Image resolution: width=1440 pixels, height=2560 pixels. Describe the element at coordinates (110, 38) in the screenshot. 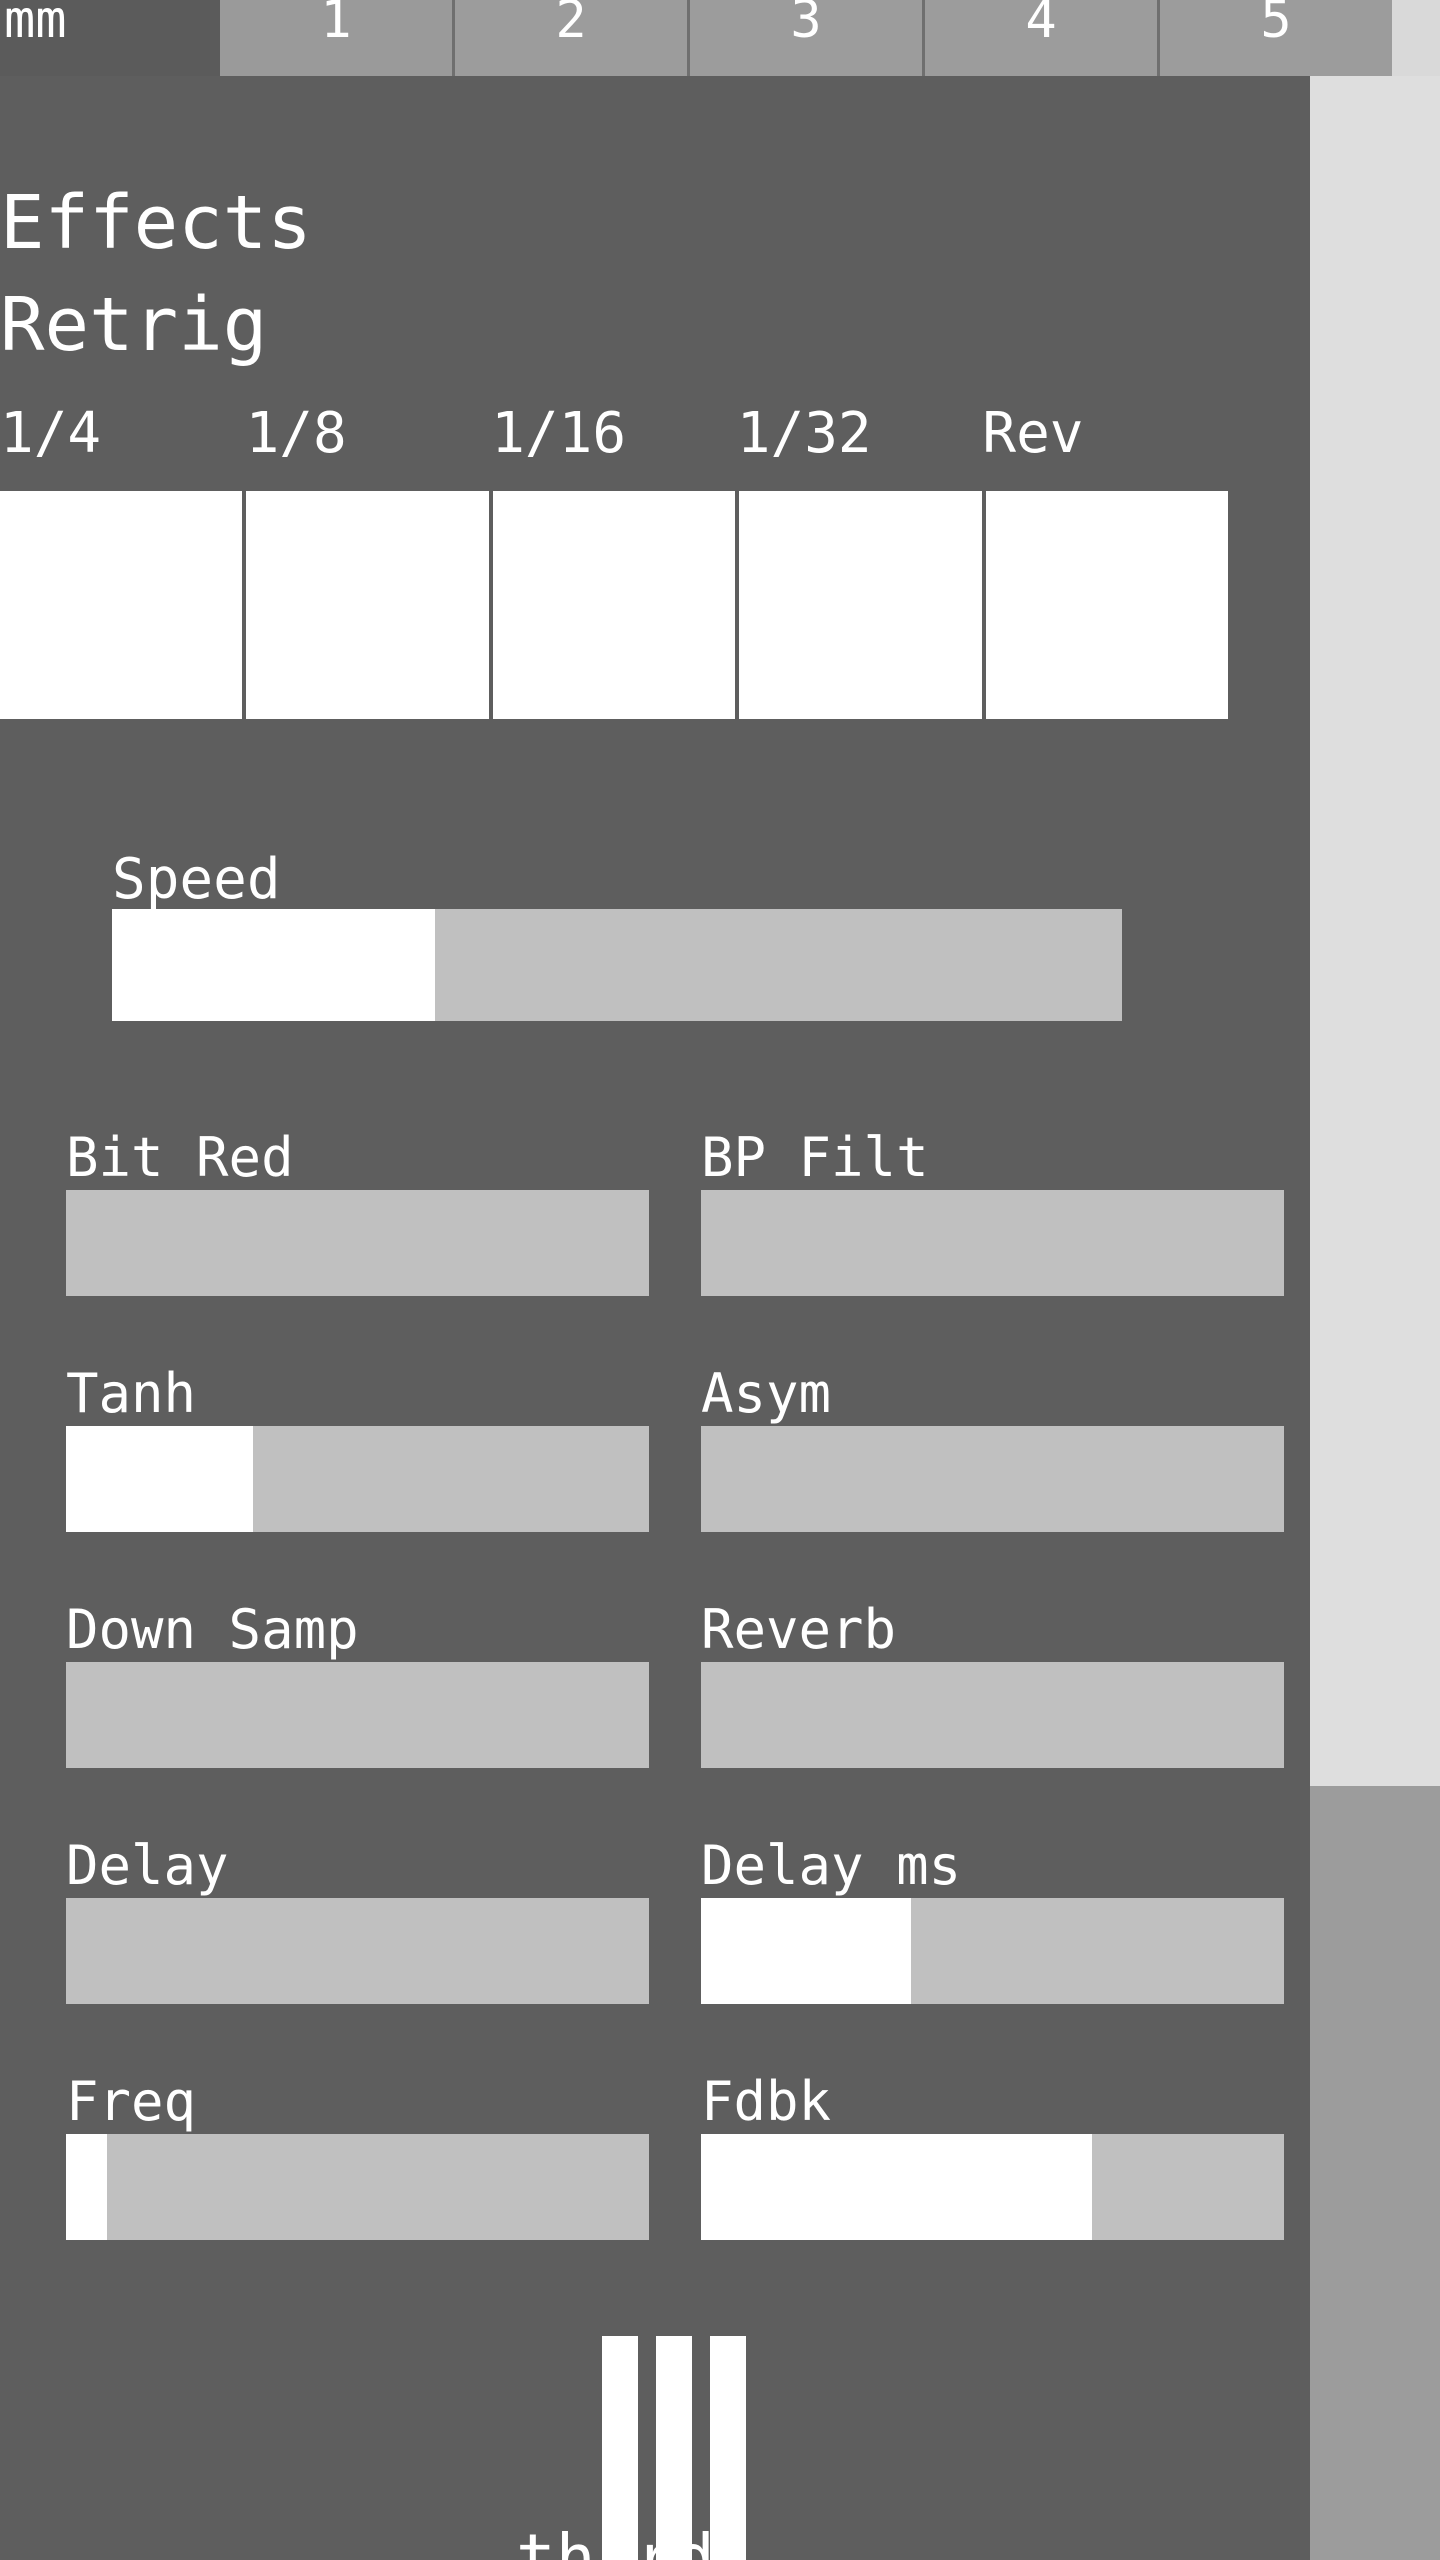

I see `app-brand-label: mm` at that location.